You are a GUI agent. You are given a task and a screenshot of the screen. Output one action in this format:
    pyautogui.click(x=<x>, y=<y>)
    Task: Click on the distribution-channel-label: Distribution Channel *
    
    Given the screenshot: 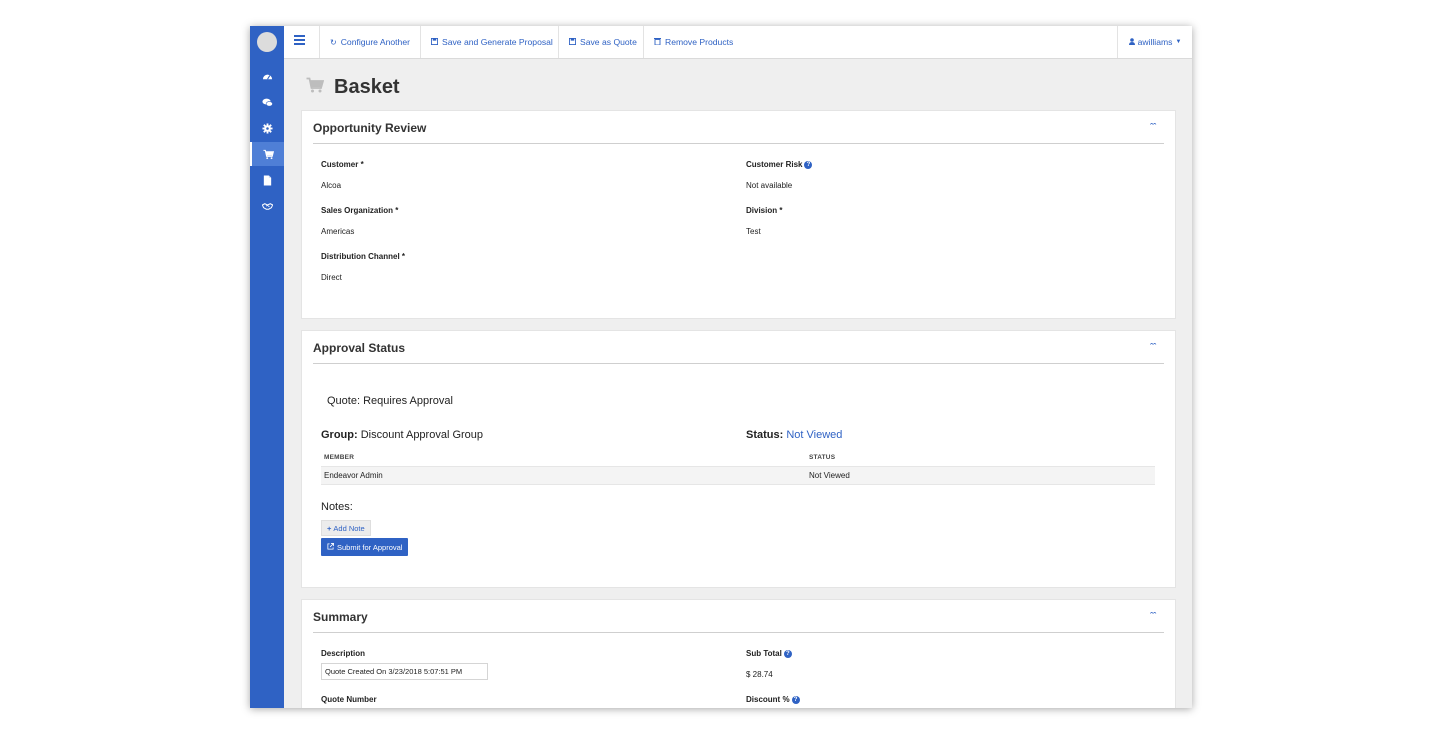 What is the action you would take?
    pyautogui.click(x=363, y=256)
    